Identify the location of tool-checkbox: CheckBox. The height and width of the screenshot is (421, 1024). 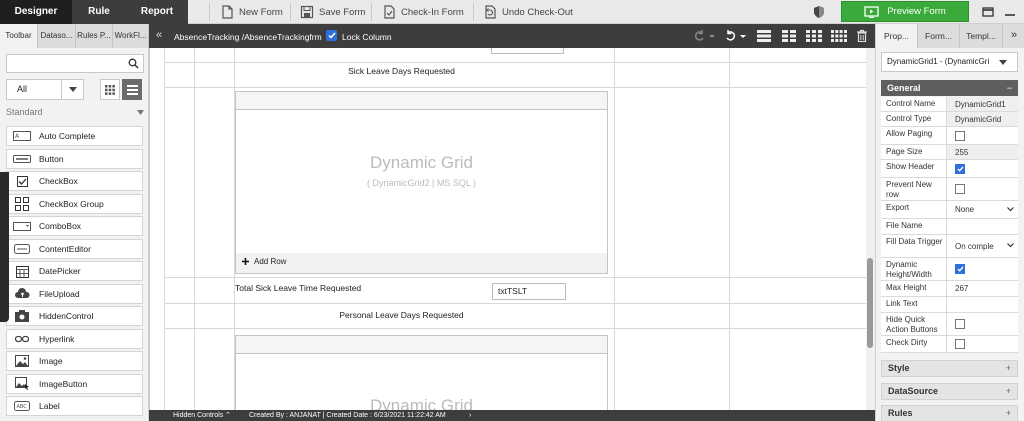
(74, 181).